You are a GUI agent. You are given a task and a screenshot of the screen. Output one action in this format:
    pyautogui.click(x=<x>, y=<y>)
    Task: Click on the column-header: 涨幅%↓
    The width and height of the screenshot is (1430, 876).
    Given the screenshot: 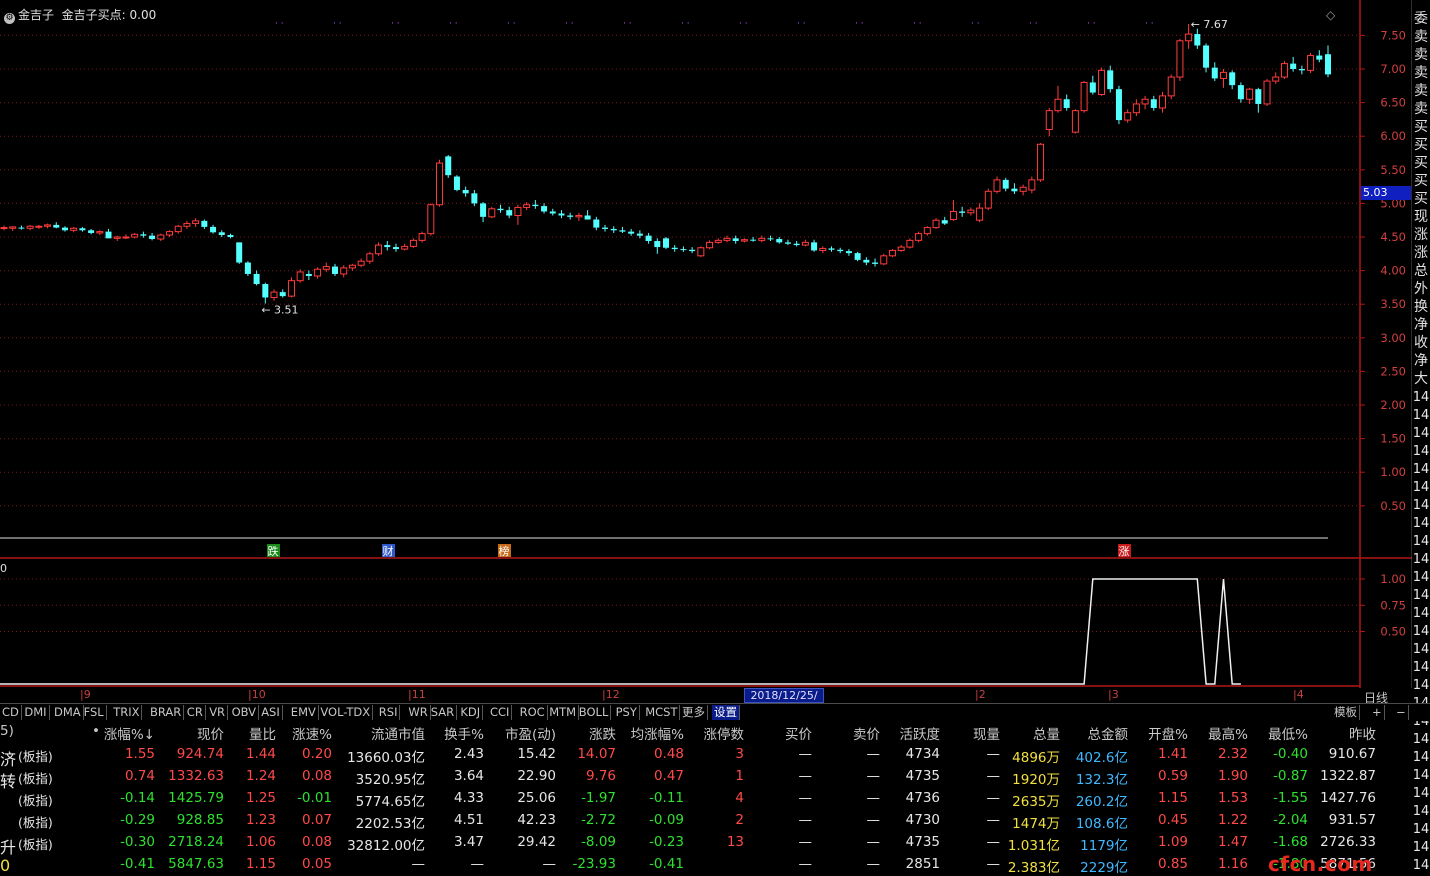 What is the action you would take?
    pyautogui.click(x=125, y=733)
    